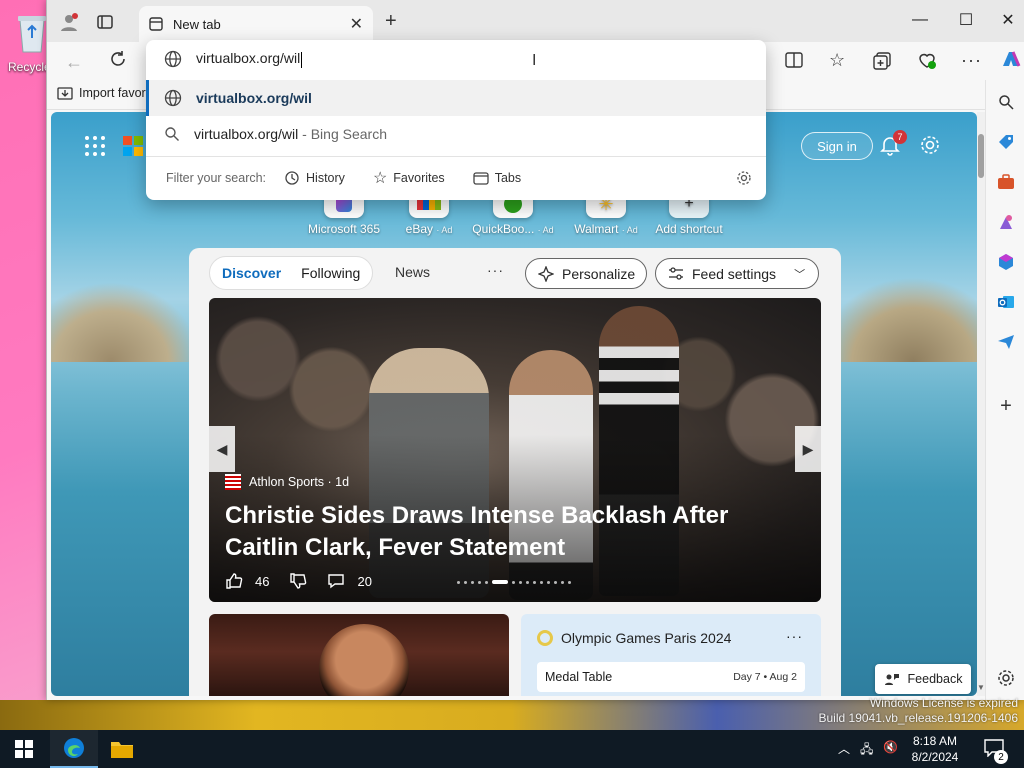 The image size is (1024, 768). Describe the element at coordinates (837, 60) in the screenshot. I see `favorites-star-icon: ☆` at that location.